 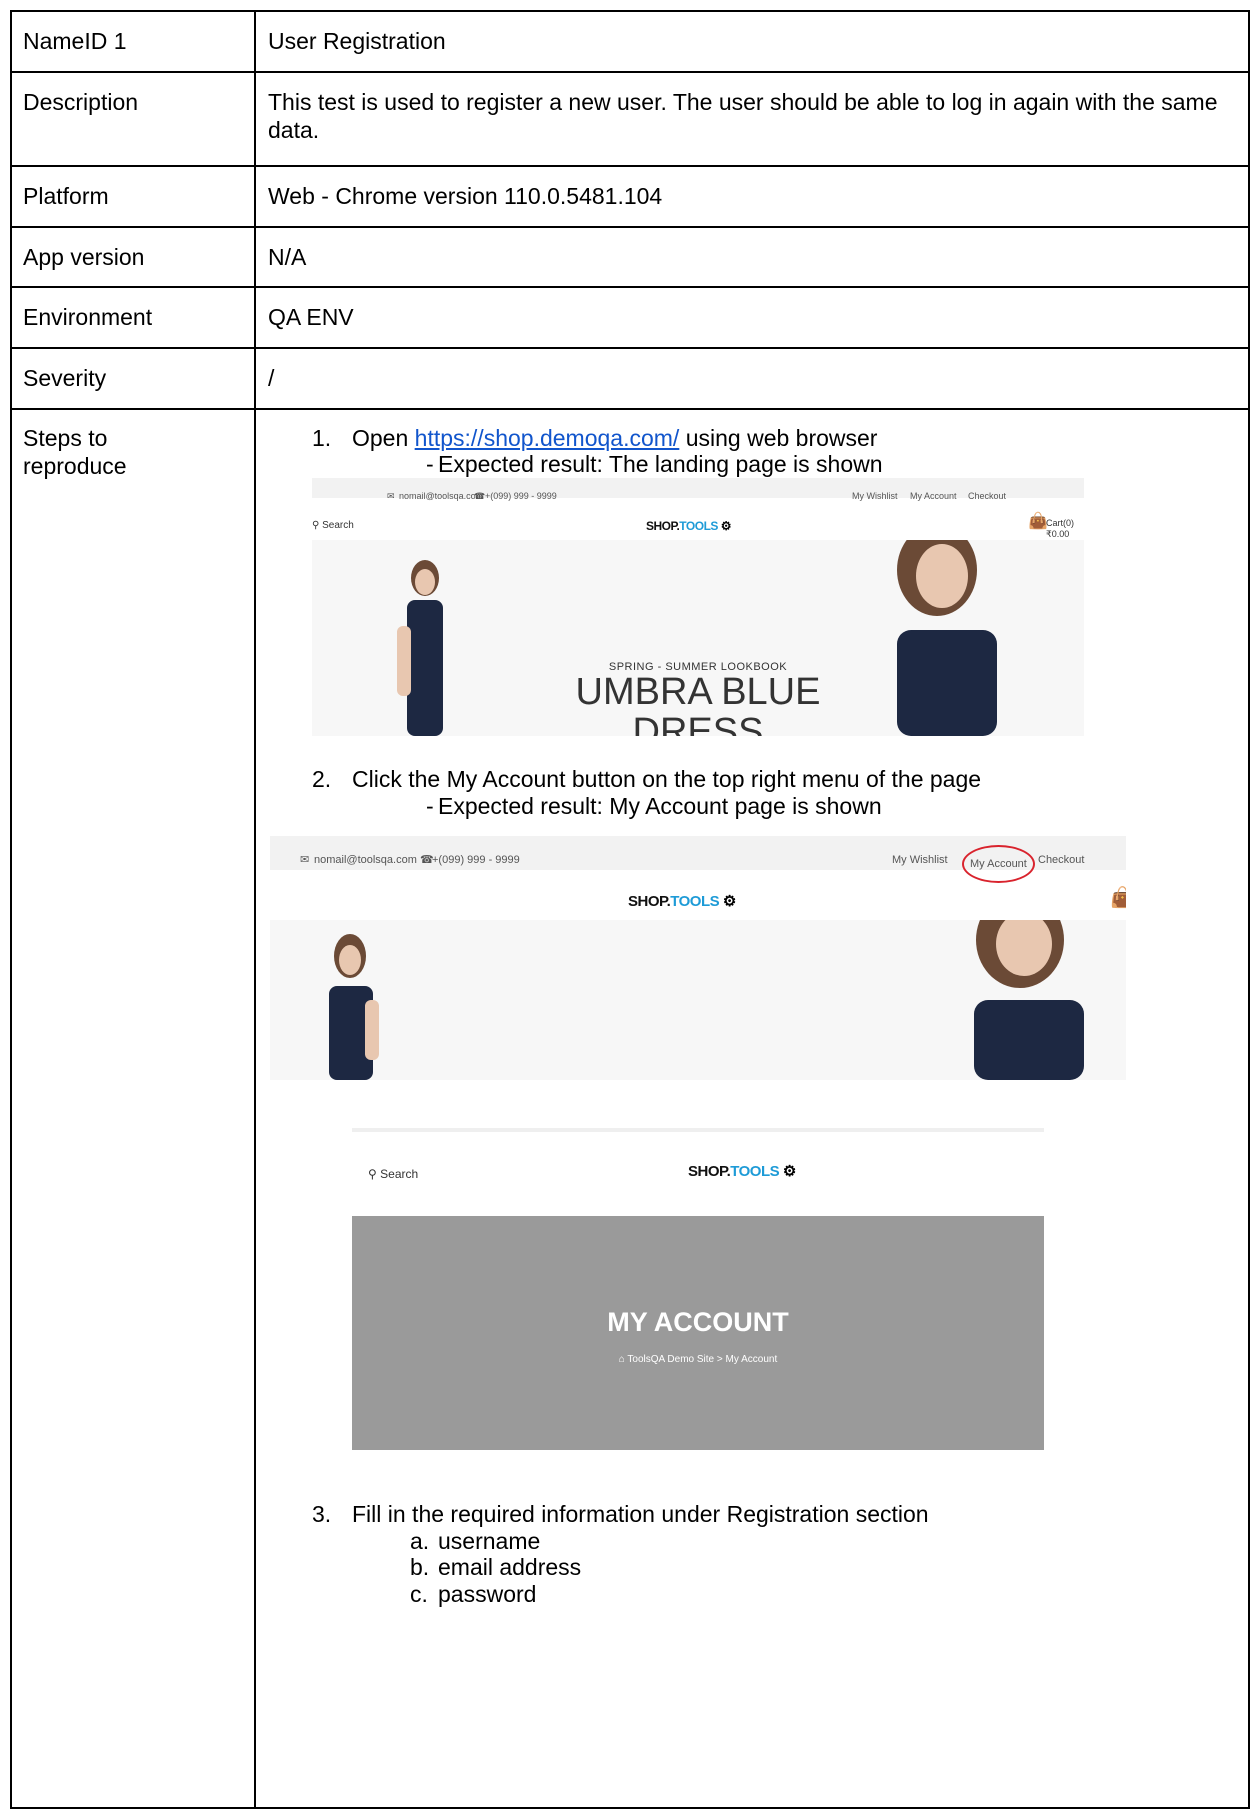 I want to click on breadcrumb: ⌂ ToolsQA Demo Site > My Account, so click(x=698, y=1360).